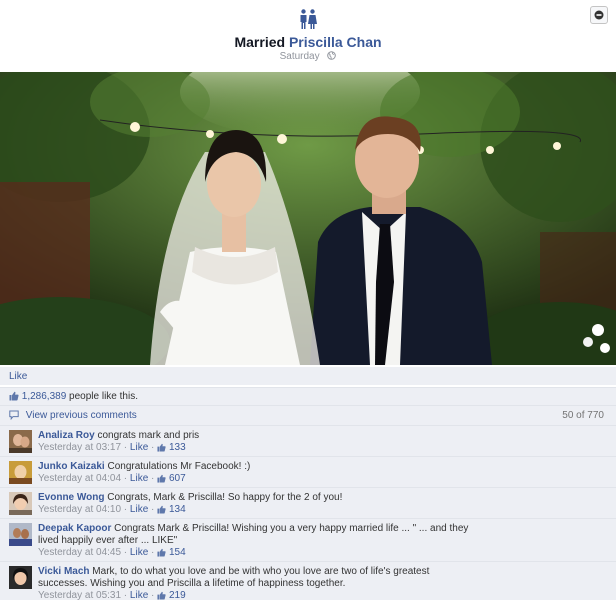  Describe the element at coordinates (177, 447) in the screenshot. I see `comment-like-count: 133` at that location.